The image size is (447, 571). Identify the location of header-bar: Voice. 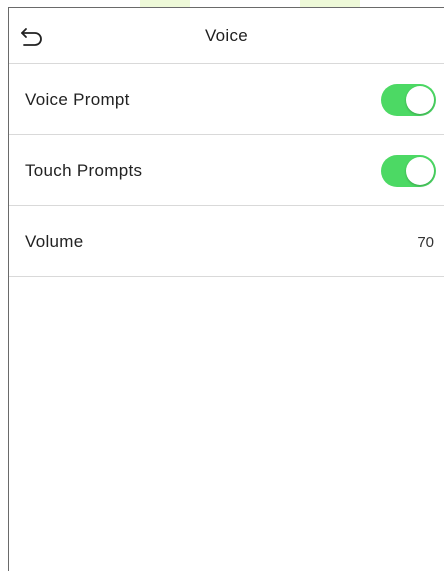
(226, 36).